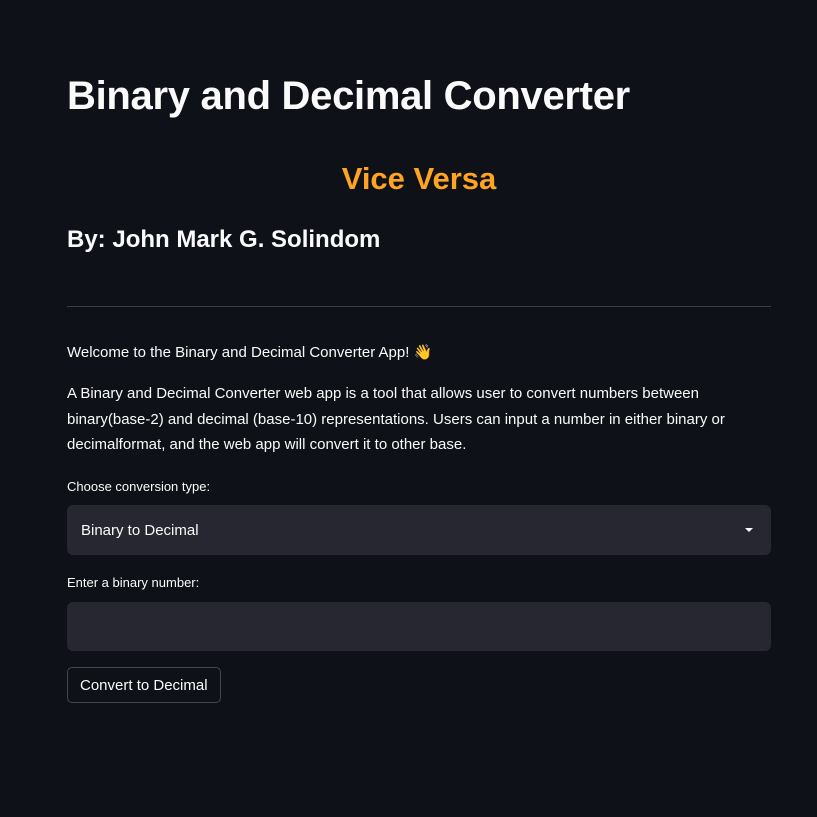 The height and width of the screenshot is (817, 817). Describe the element at coordinates (419, 626) in the screenshot. I see `binary-number-input` at that location.